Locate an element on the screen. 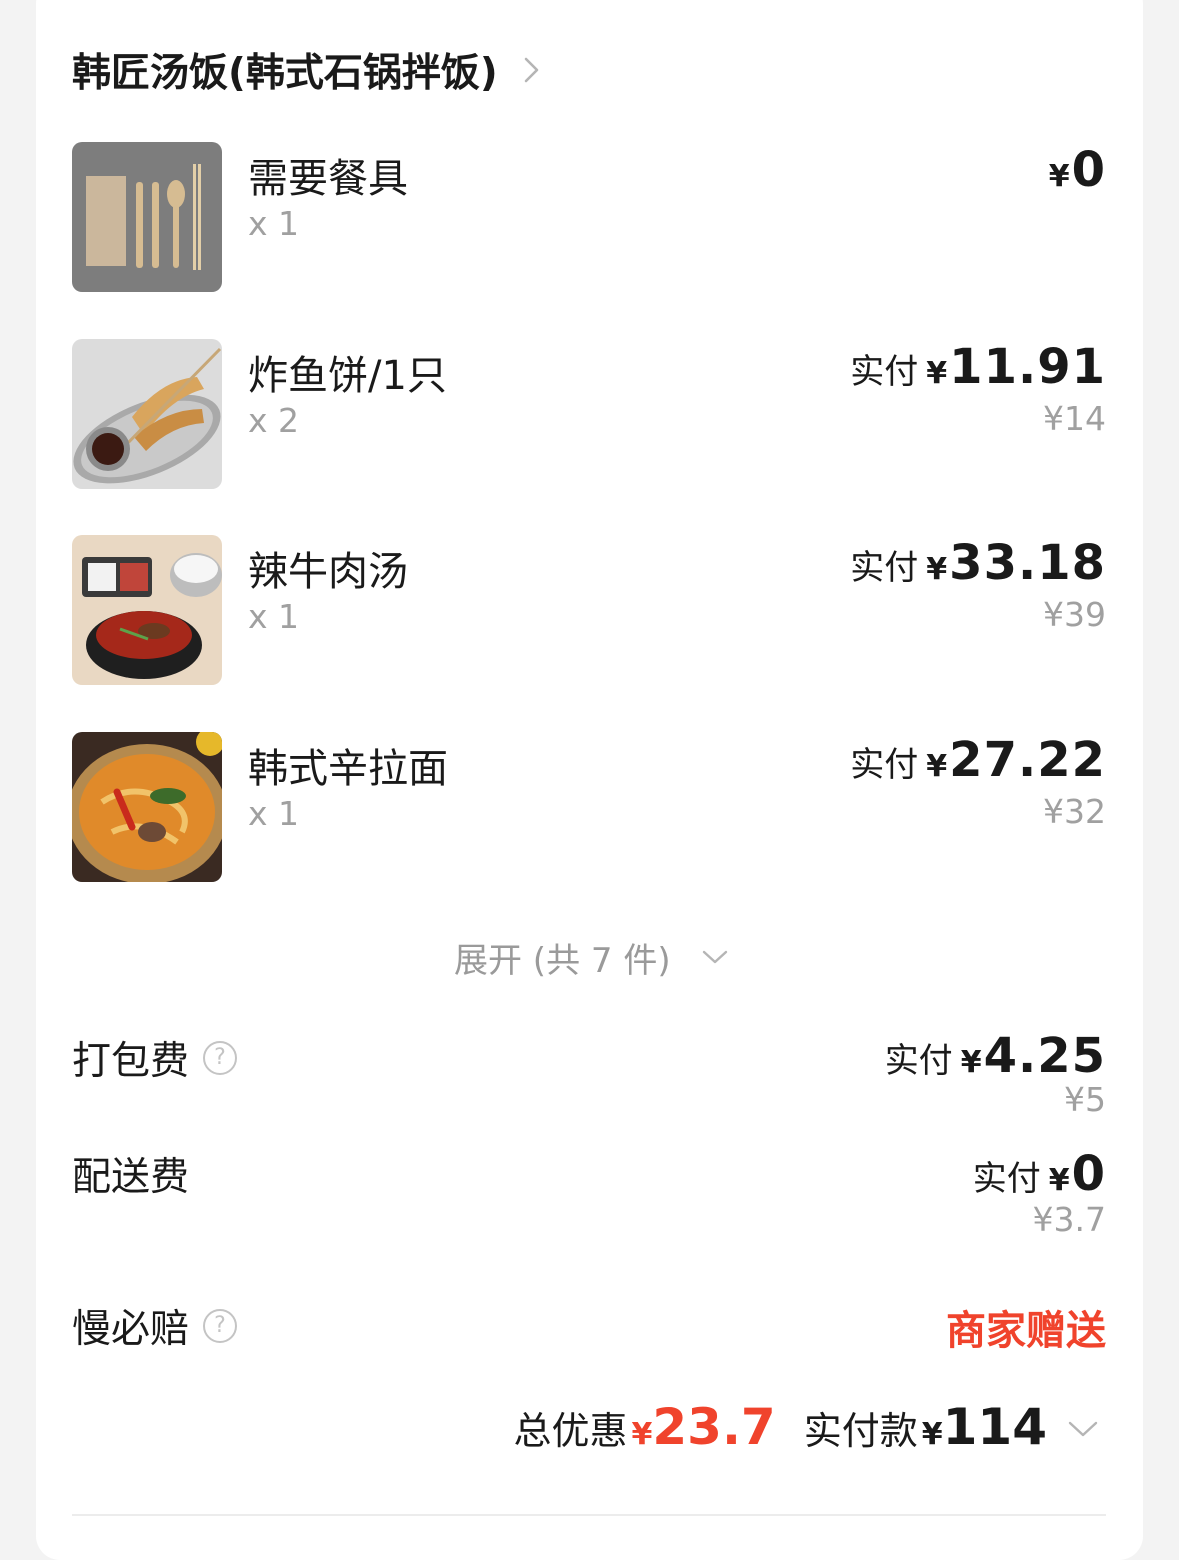 This screenshot has width=1179, height=1560. original-price: ¥32 is located at coordinates (1074, 811).